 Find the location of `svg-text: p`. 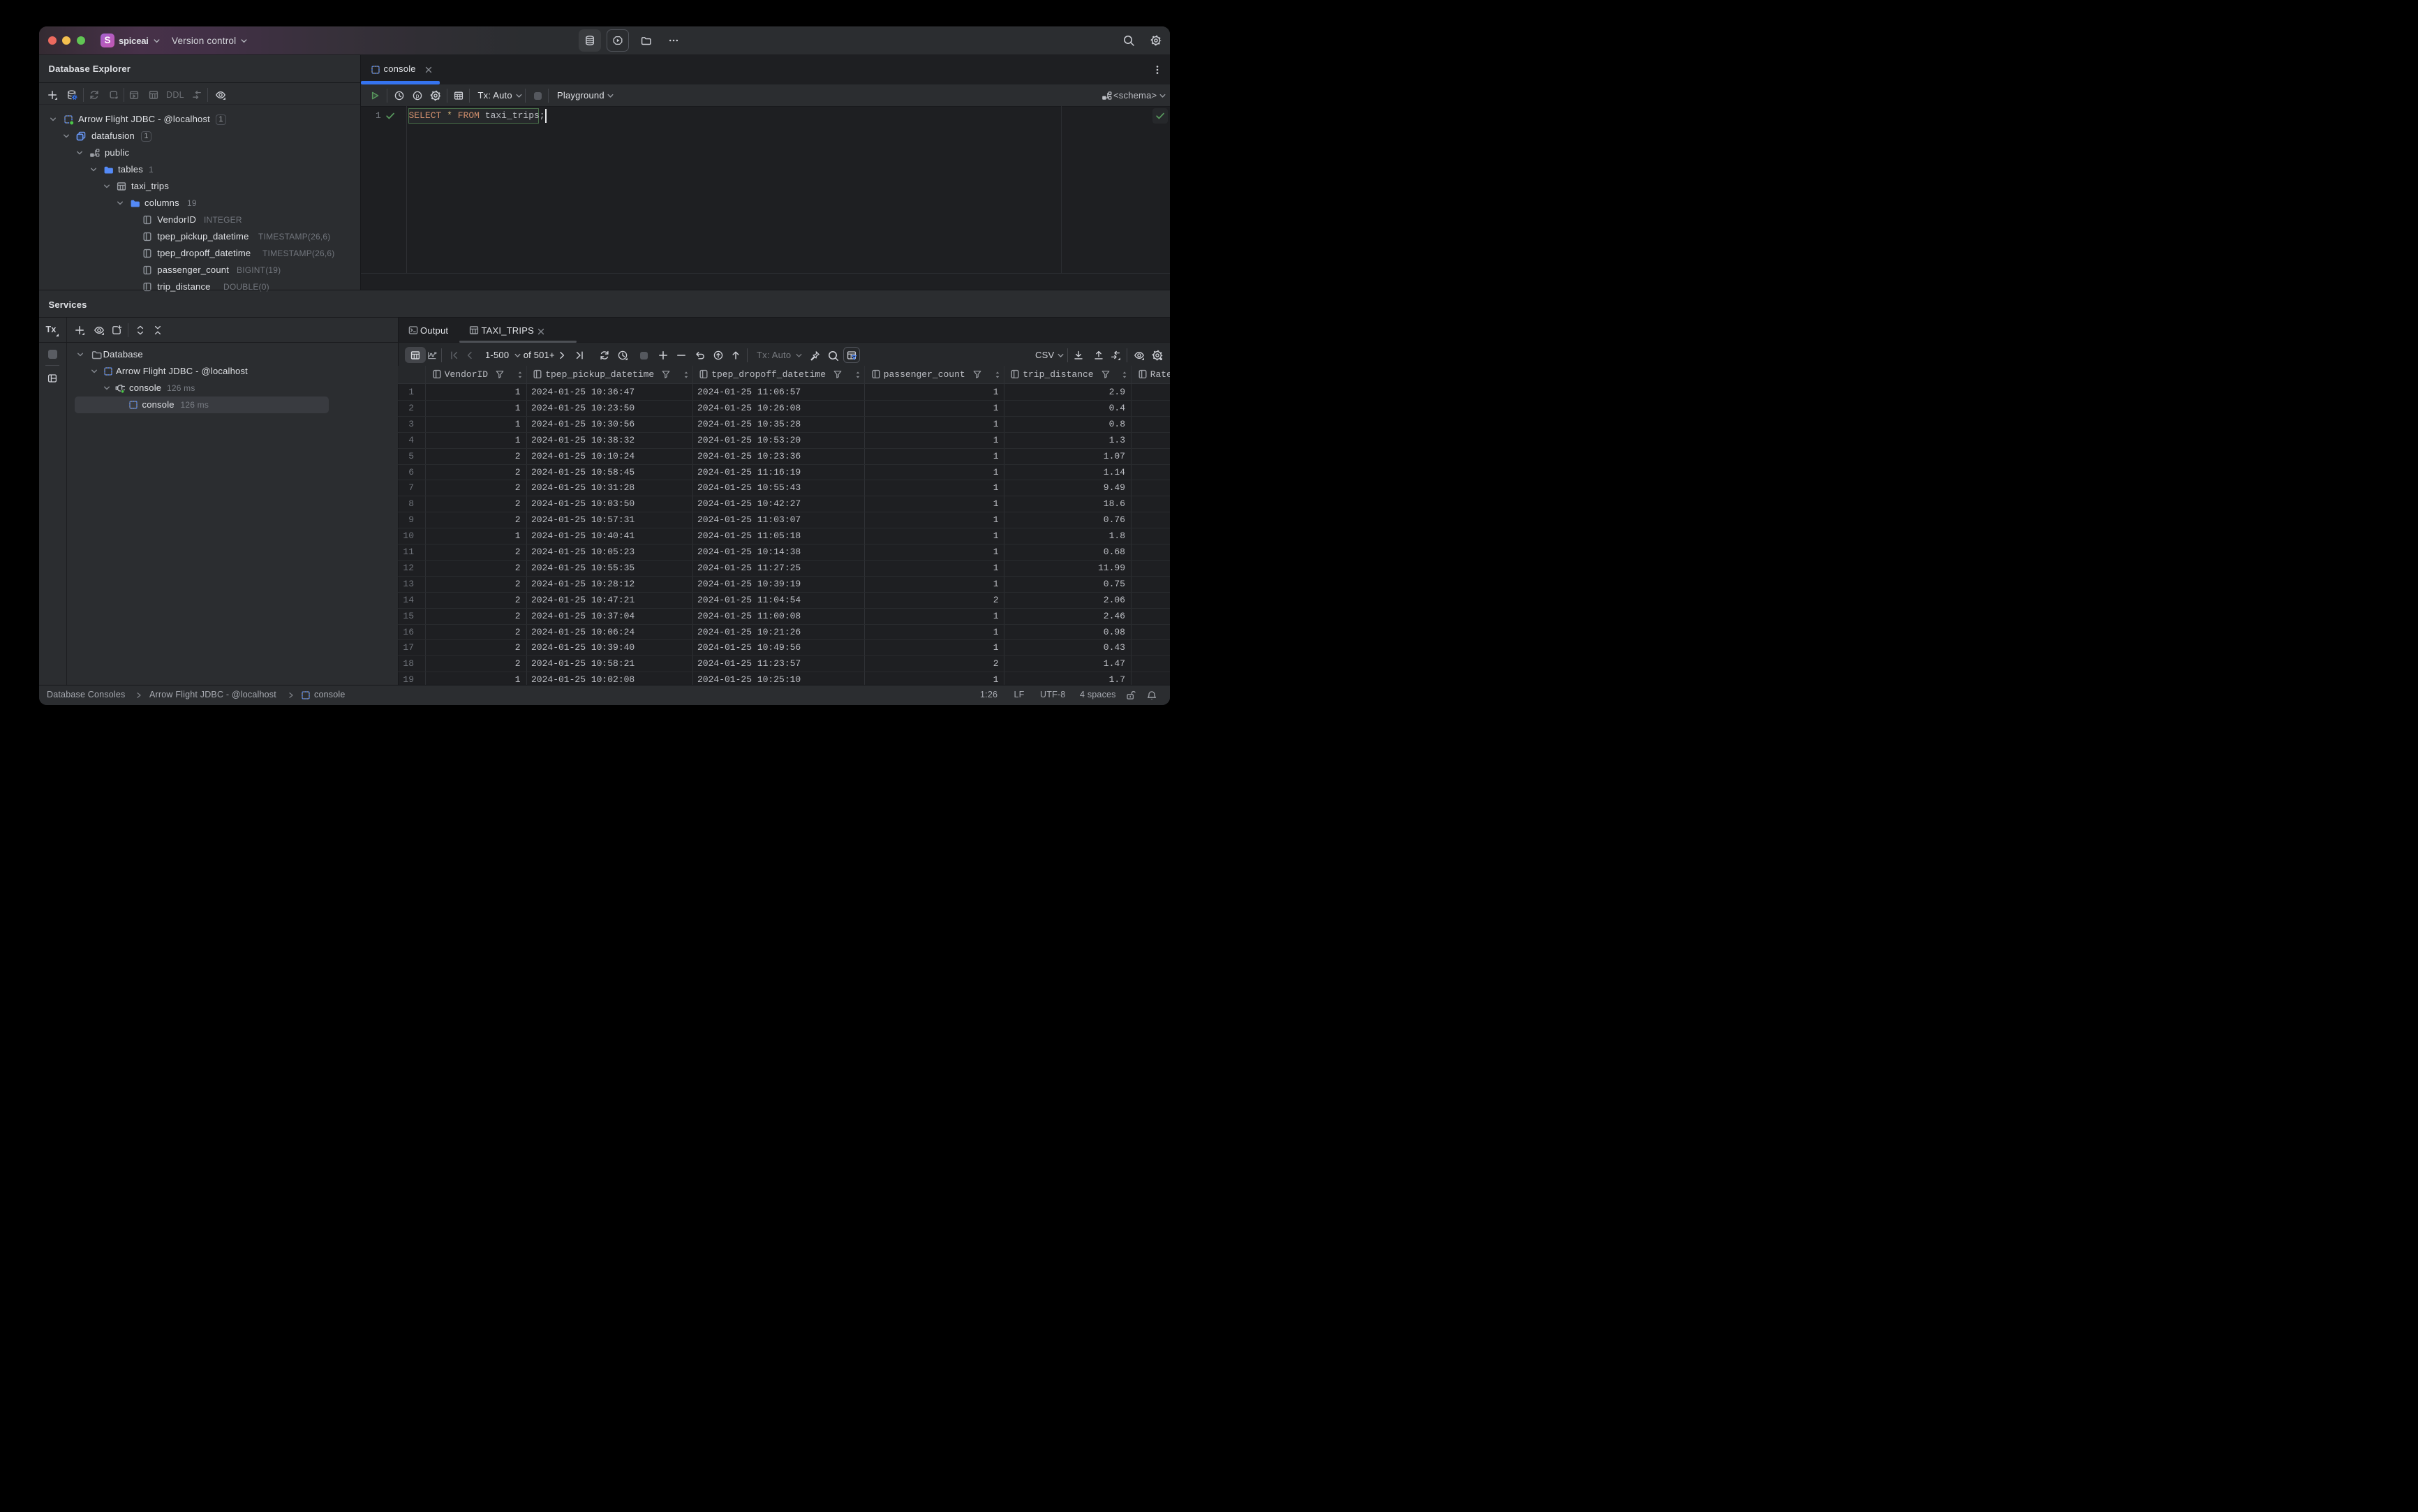

svg-text: p is located at coordinates (418, 96).